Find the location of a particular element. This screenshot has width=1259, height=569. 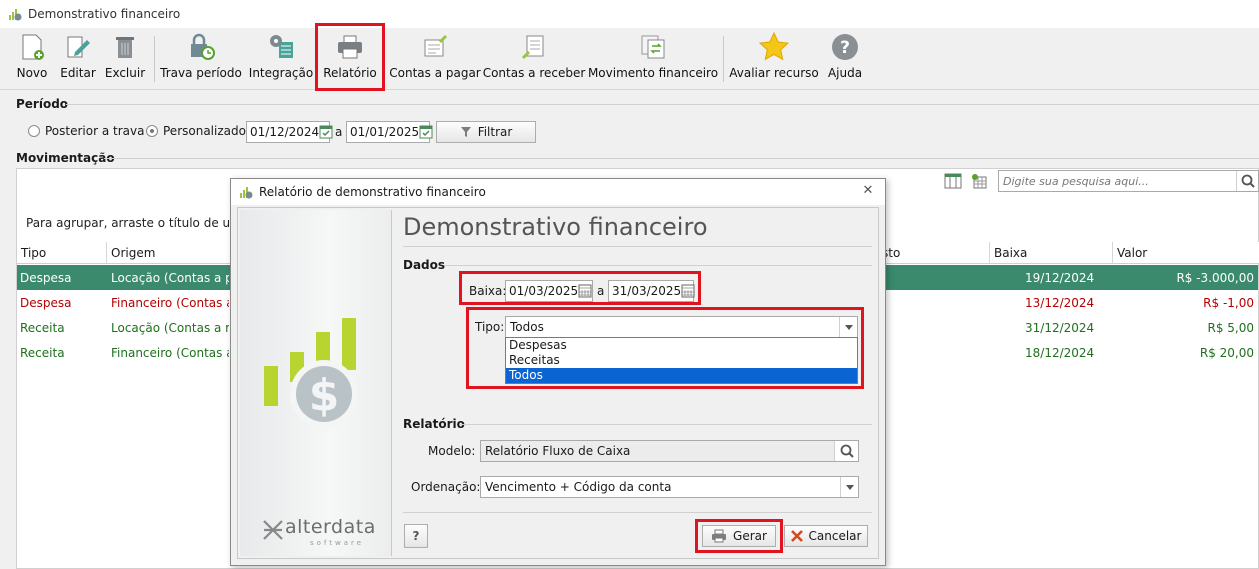

contas-pagar-label: Contas a pagar is located at coordinates (435, 73).